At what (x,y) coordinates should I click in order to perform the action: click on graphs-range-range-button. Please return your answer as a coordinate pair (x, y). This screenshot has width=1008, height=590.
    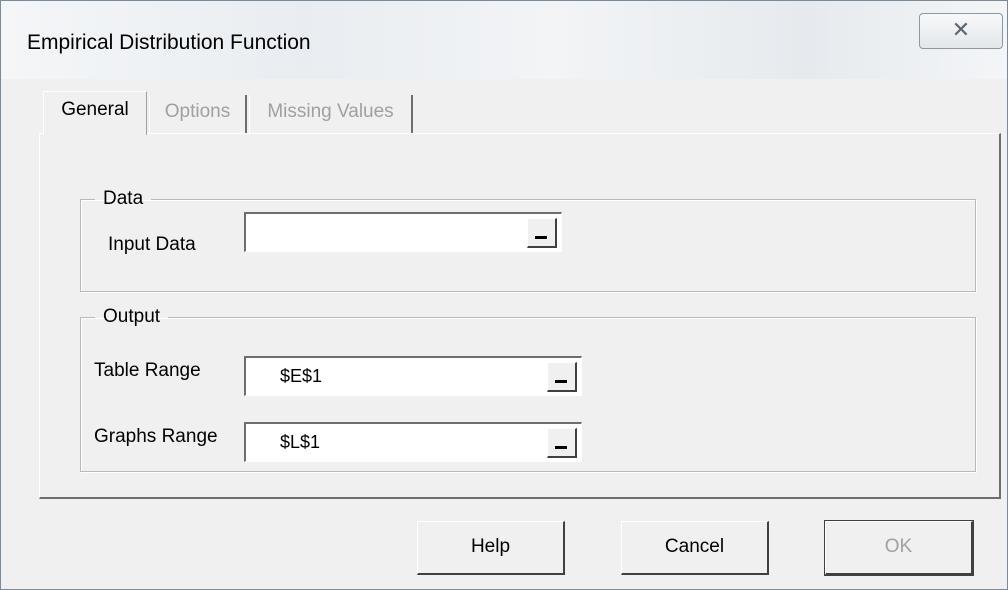
    Looking at the image, I should click on (562, 443).